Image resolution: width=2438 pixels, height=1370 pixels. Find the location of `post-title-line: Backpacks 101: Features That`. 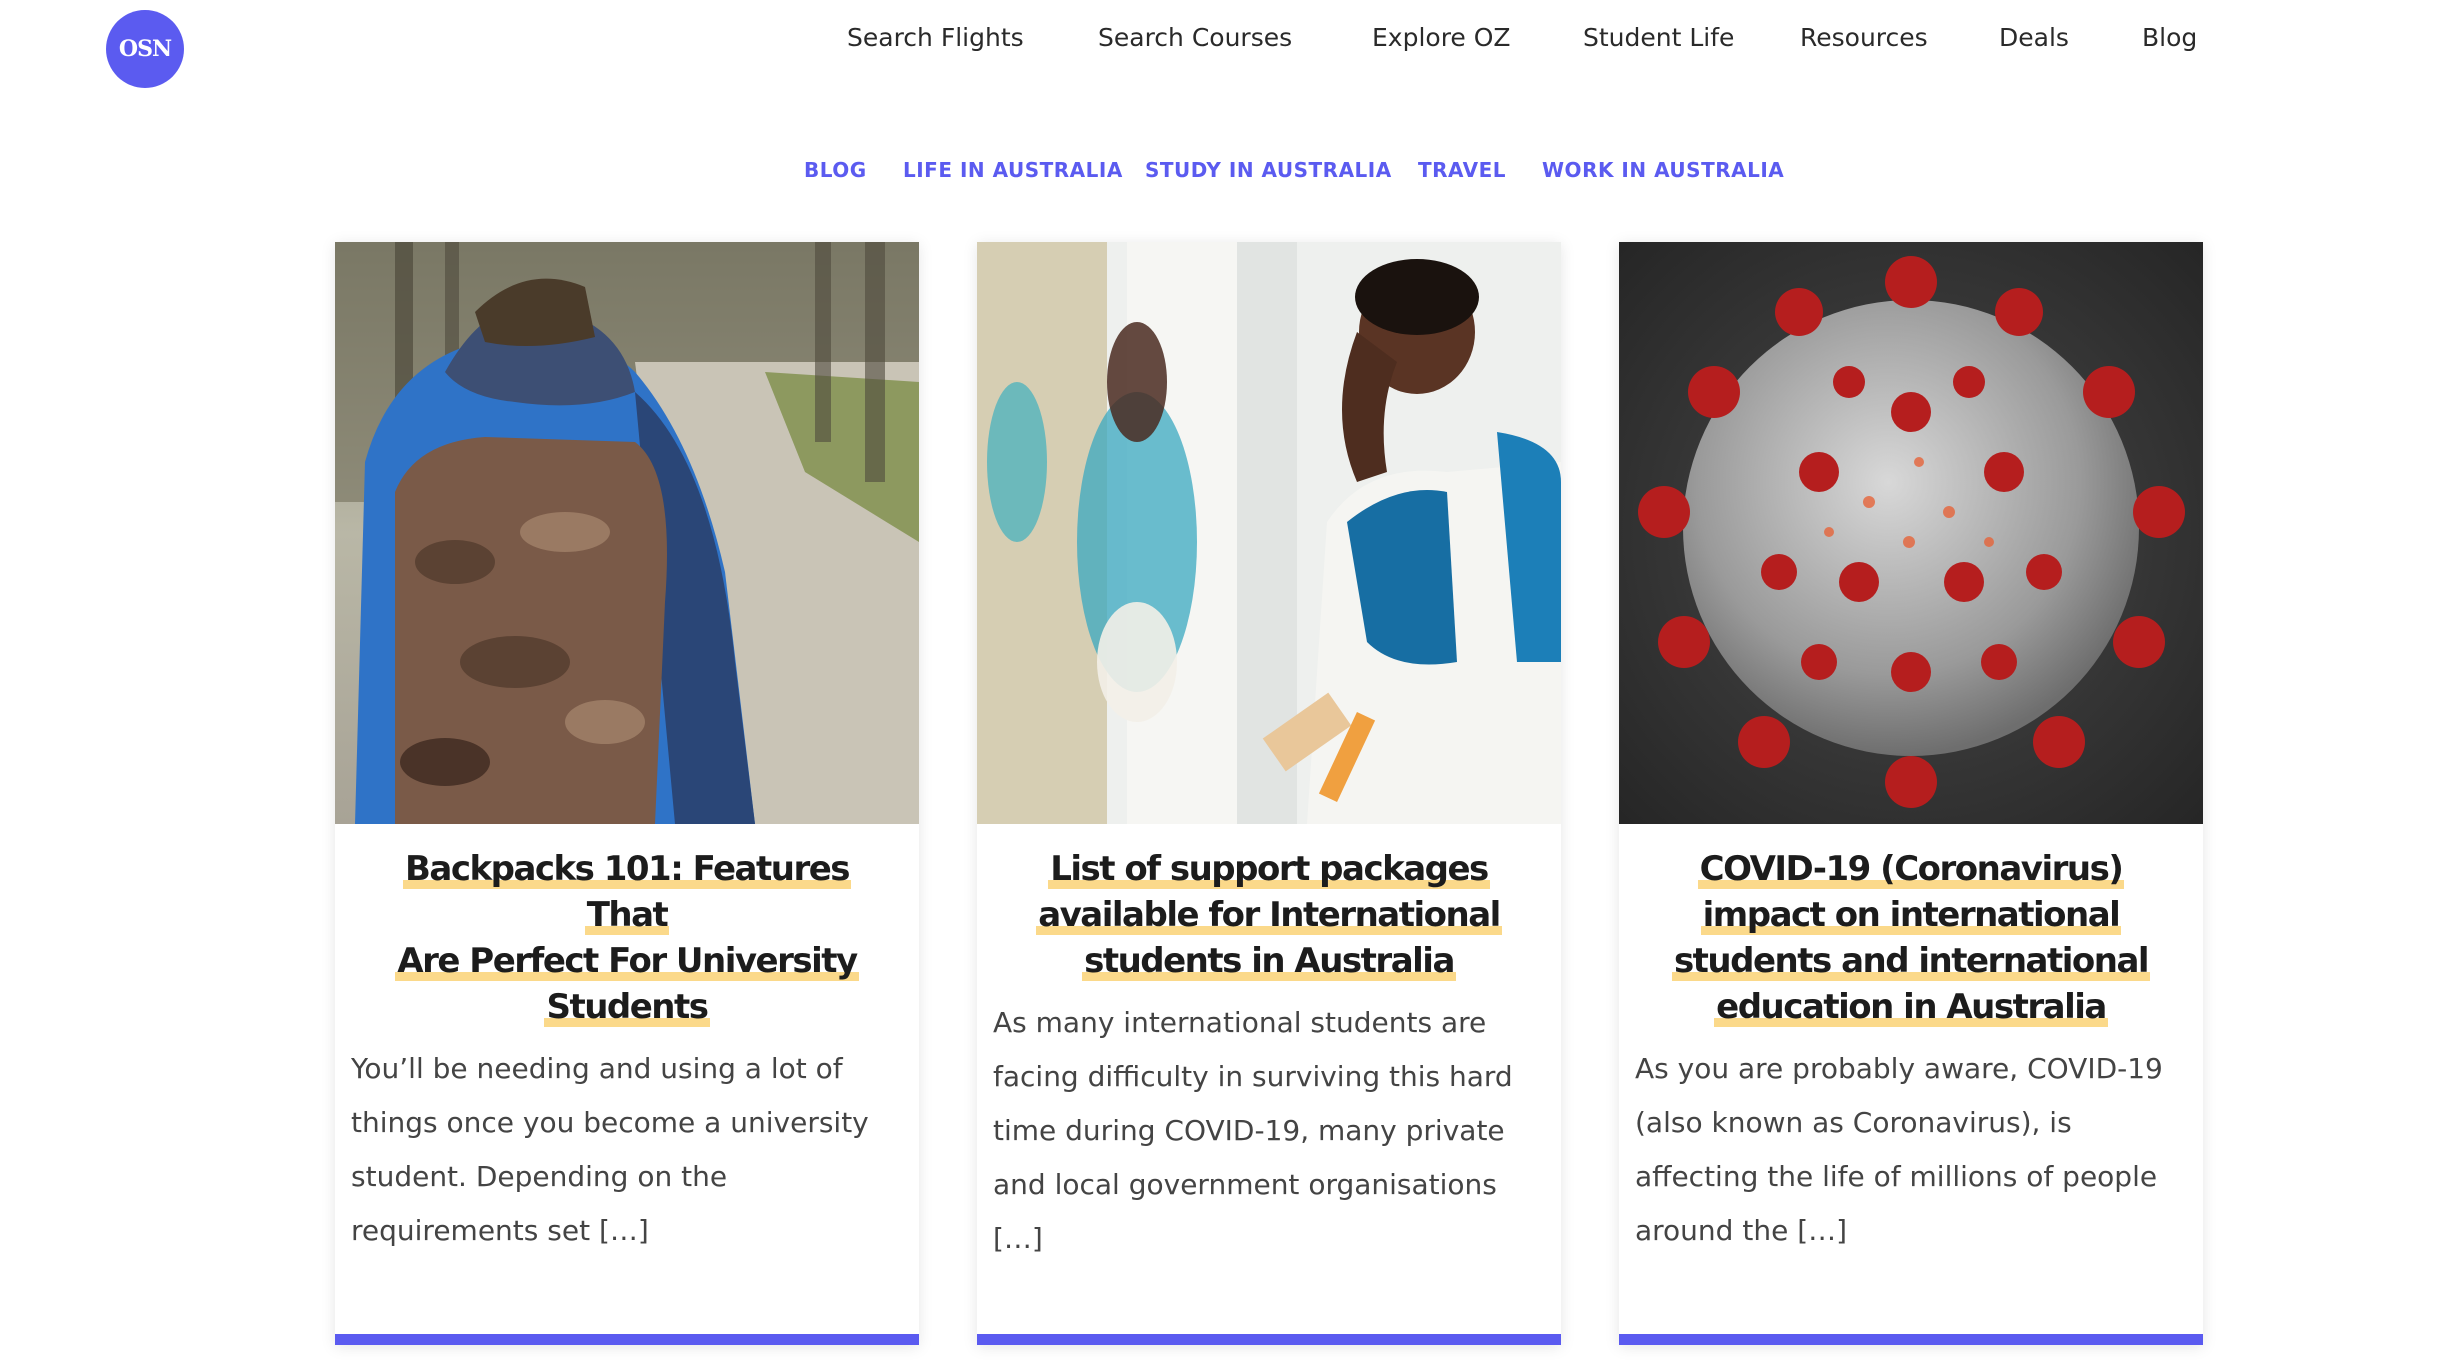

post-title-line: Backpacks 101: Features That is located at coordinates (627, 892).